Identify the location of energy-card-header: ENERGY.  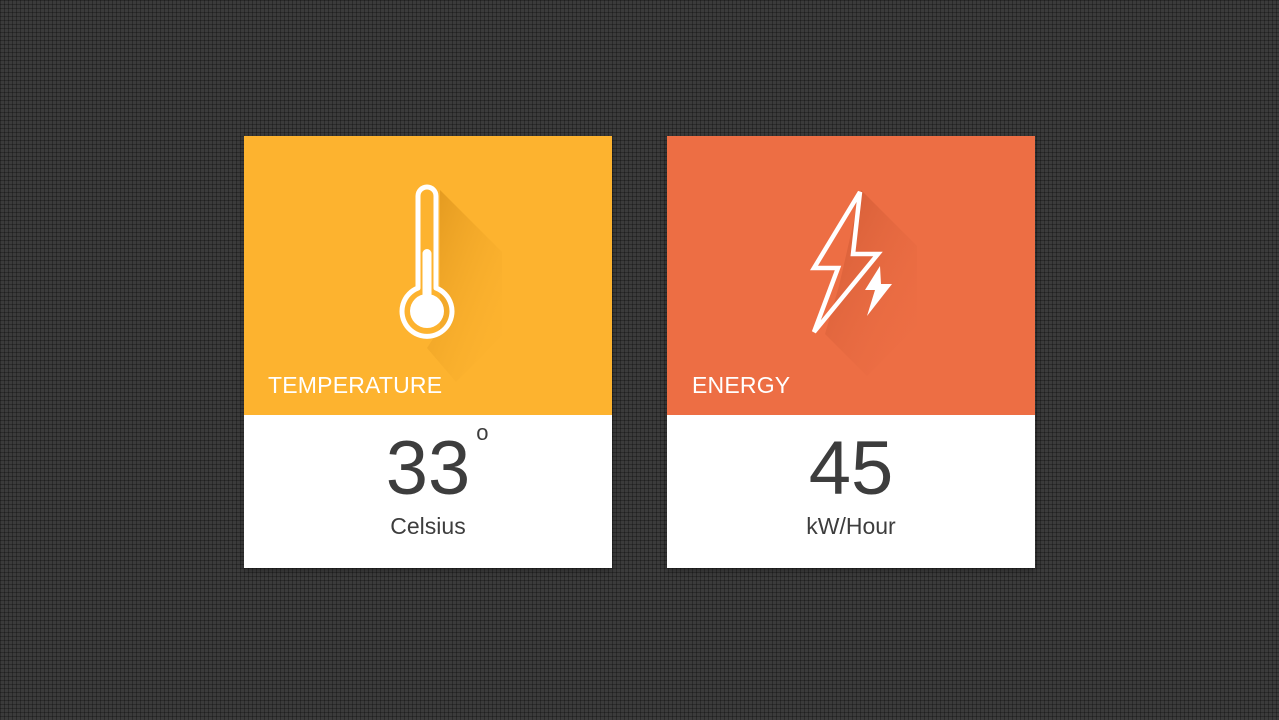
(851, 275).